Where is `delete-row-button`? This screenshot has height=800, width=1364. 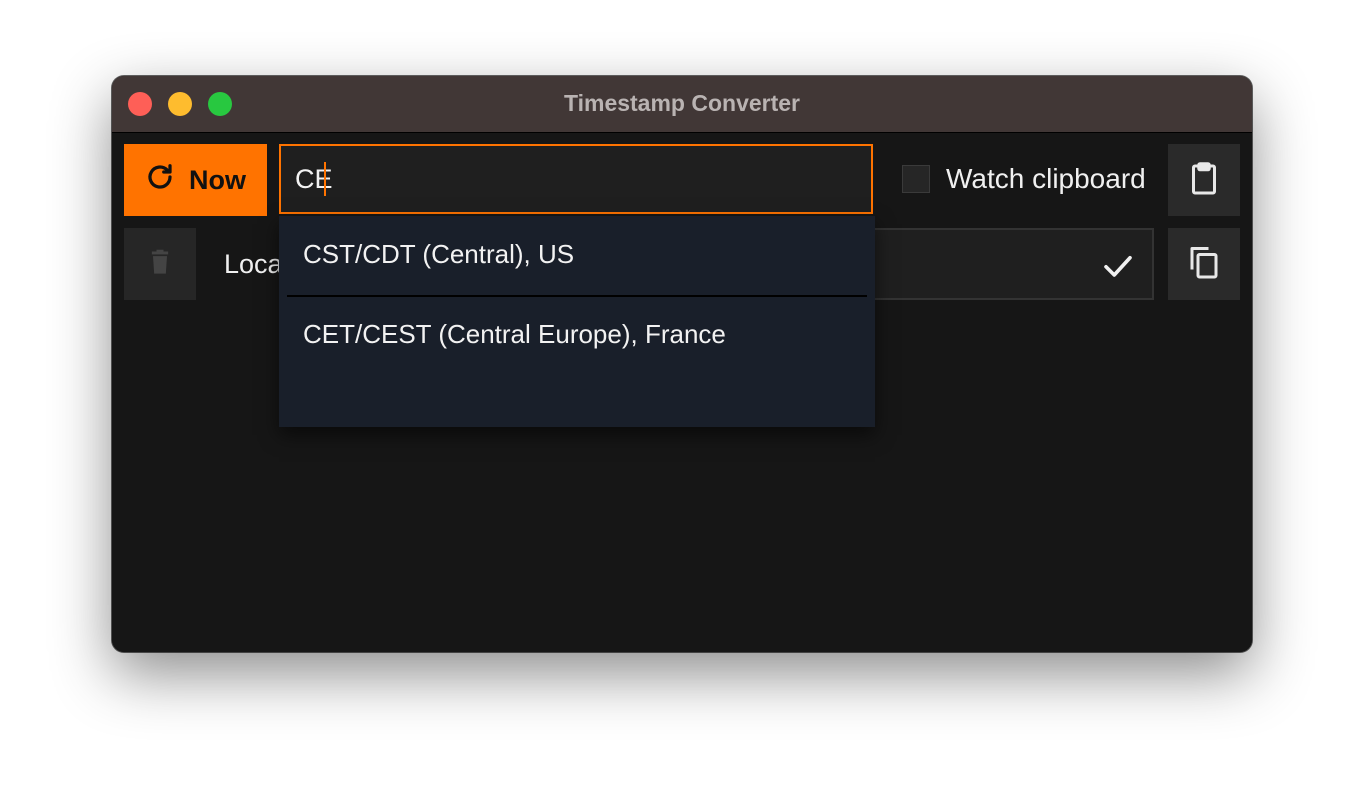 delete-row-button is located at coordinates (160, 264).